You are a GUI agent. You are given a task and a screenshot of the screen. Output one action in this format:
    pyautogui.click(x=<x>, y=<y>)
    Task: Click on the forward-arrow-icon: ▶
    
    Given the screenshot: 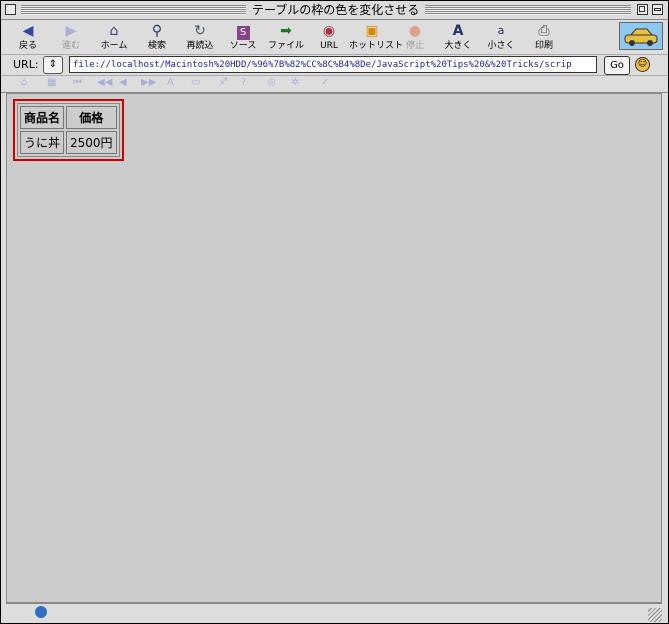 What is the action you would take?
    pyautogui.click(x=71, y=31)
    